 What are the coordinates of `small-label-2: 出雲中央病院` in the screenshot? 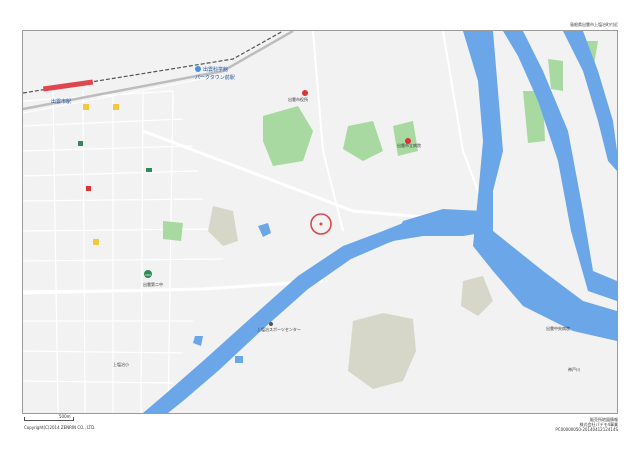 It's located at (558, 328).